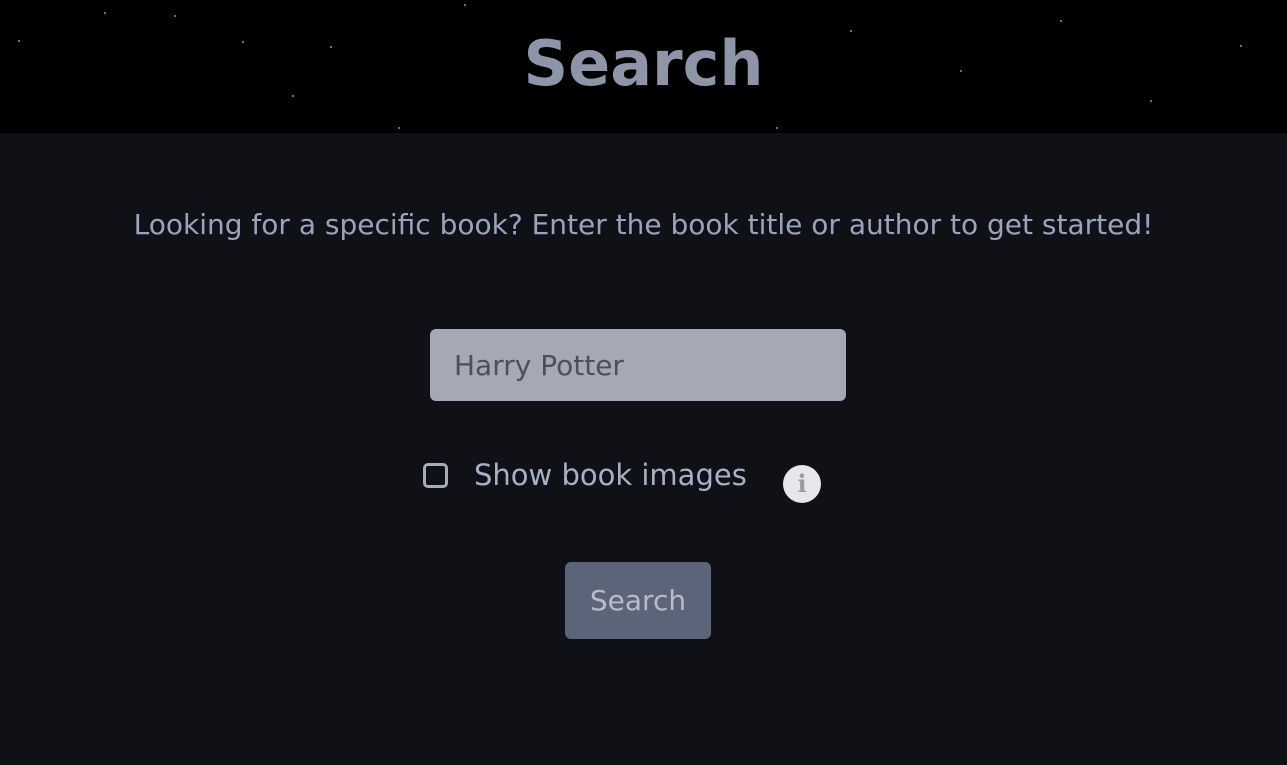  Describe the element at coordinates (638, 600) in the screenshot. I see `search-button: Search` at that location.